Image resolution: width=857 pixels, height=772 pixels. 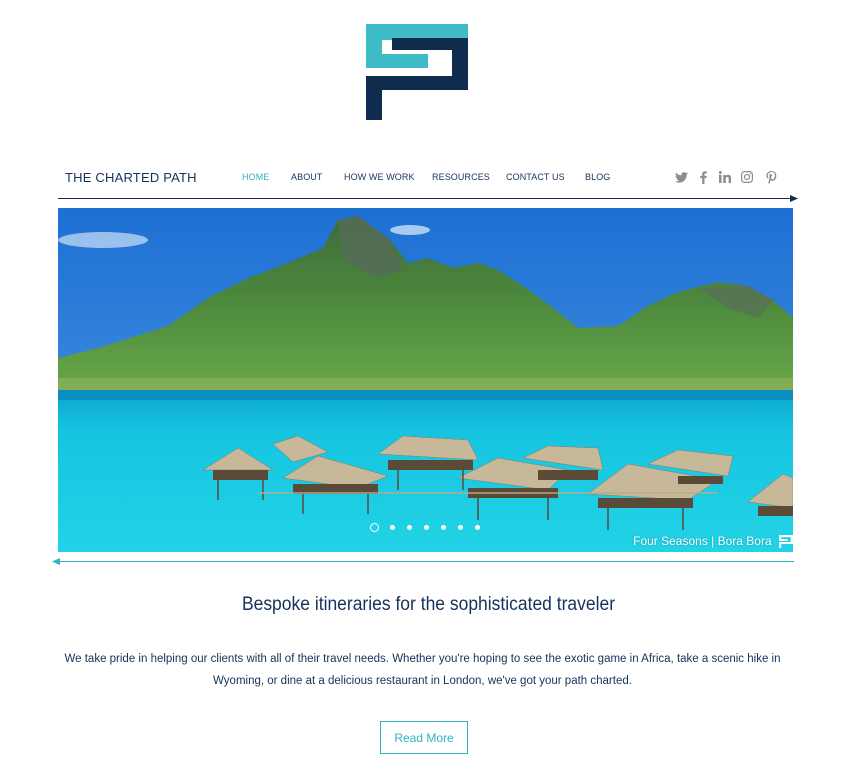 I want to click on pinterest-icon, so click(x=771, y=177).